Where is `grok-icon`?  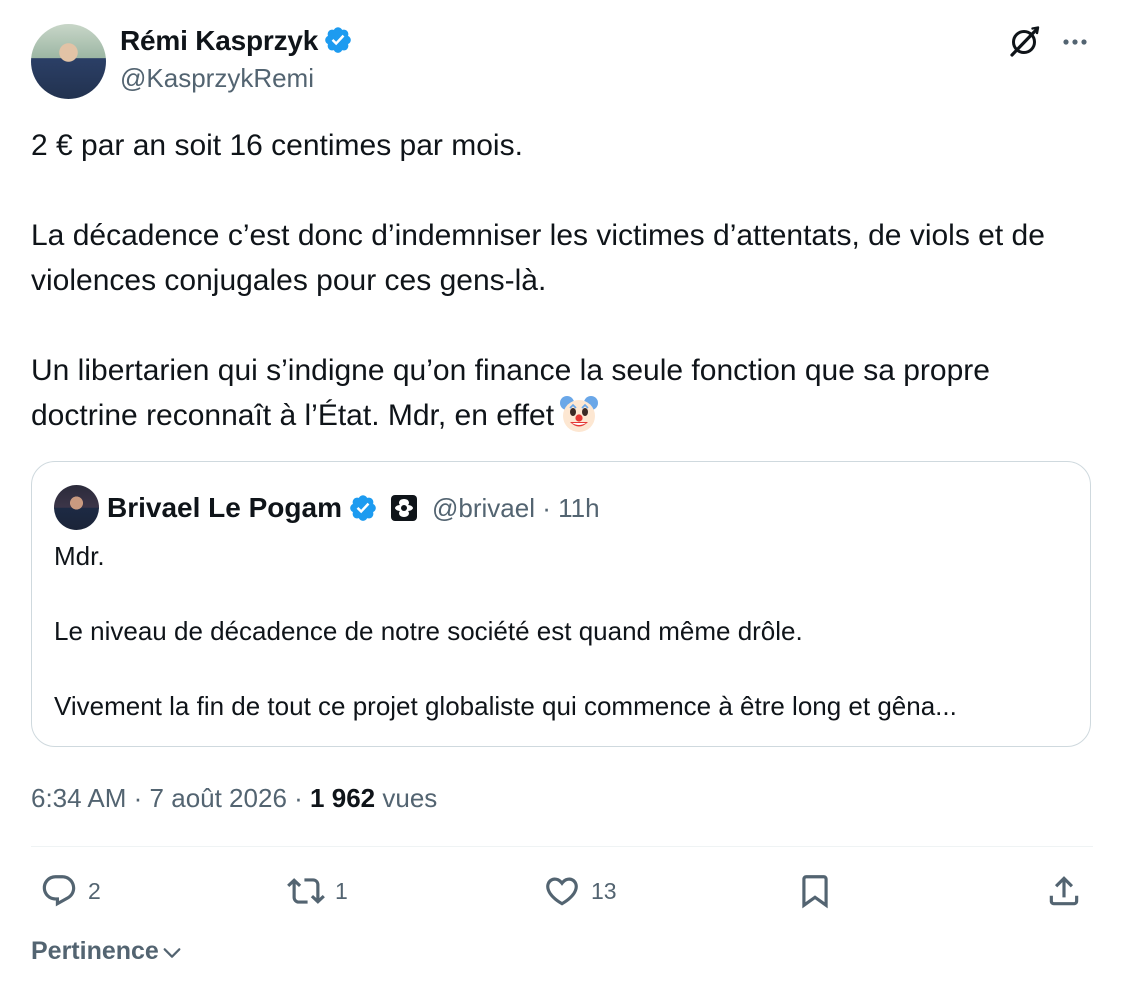 grok-icon is located at coordinates (1024, 42).